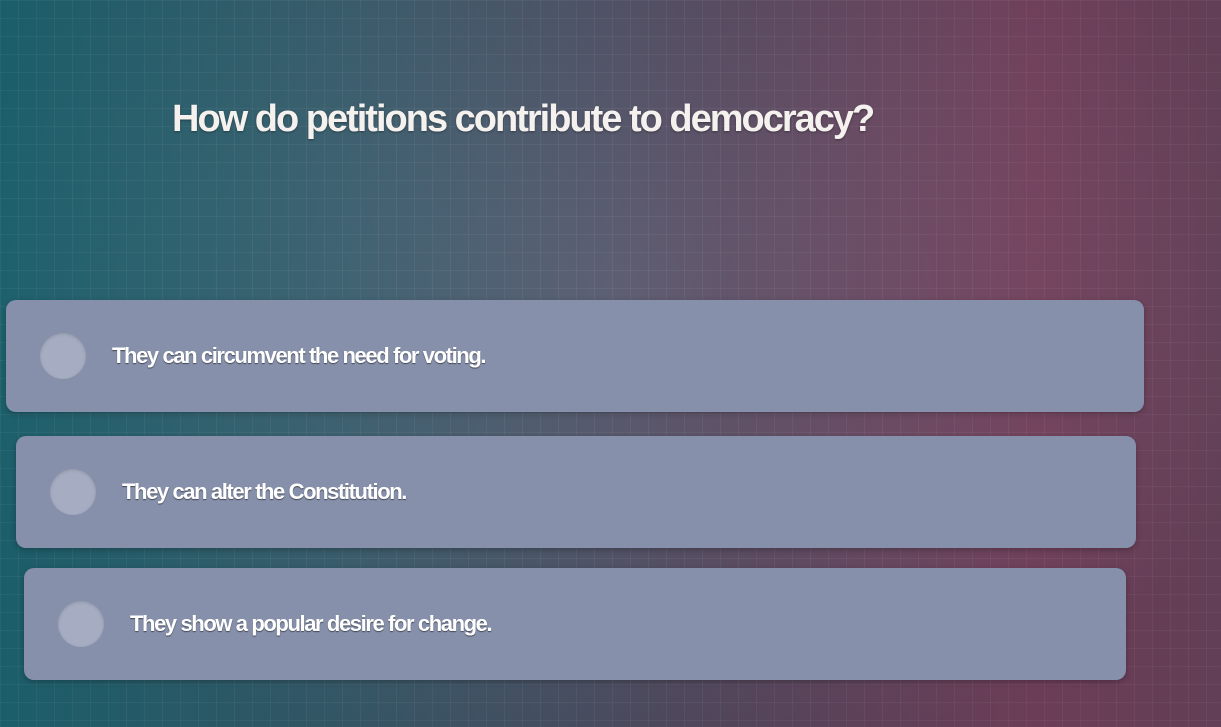  Describe the element at coordinates (575, 624) in the screenshot. I see `answer-option-3: They show a popular desire for change.` at that location.